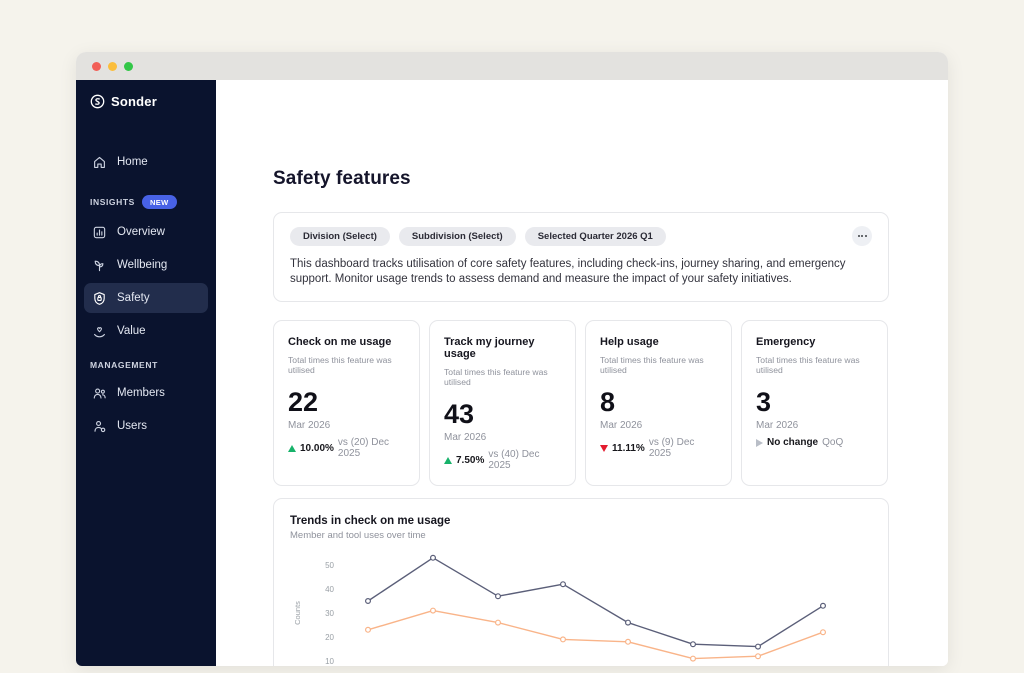 This screenshot has width=1024, height=673. Describe the element at coordinates (99, 232) in the screenshot. I see `overview-icon` at that location.